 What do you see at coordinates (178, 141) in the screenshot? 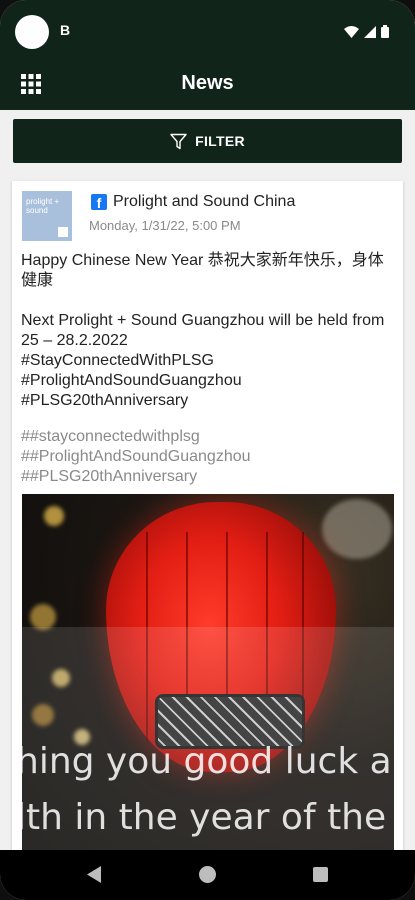
I see `funnel-icon` at bounding box center [178, 141].